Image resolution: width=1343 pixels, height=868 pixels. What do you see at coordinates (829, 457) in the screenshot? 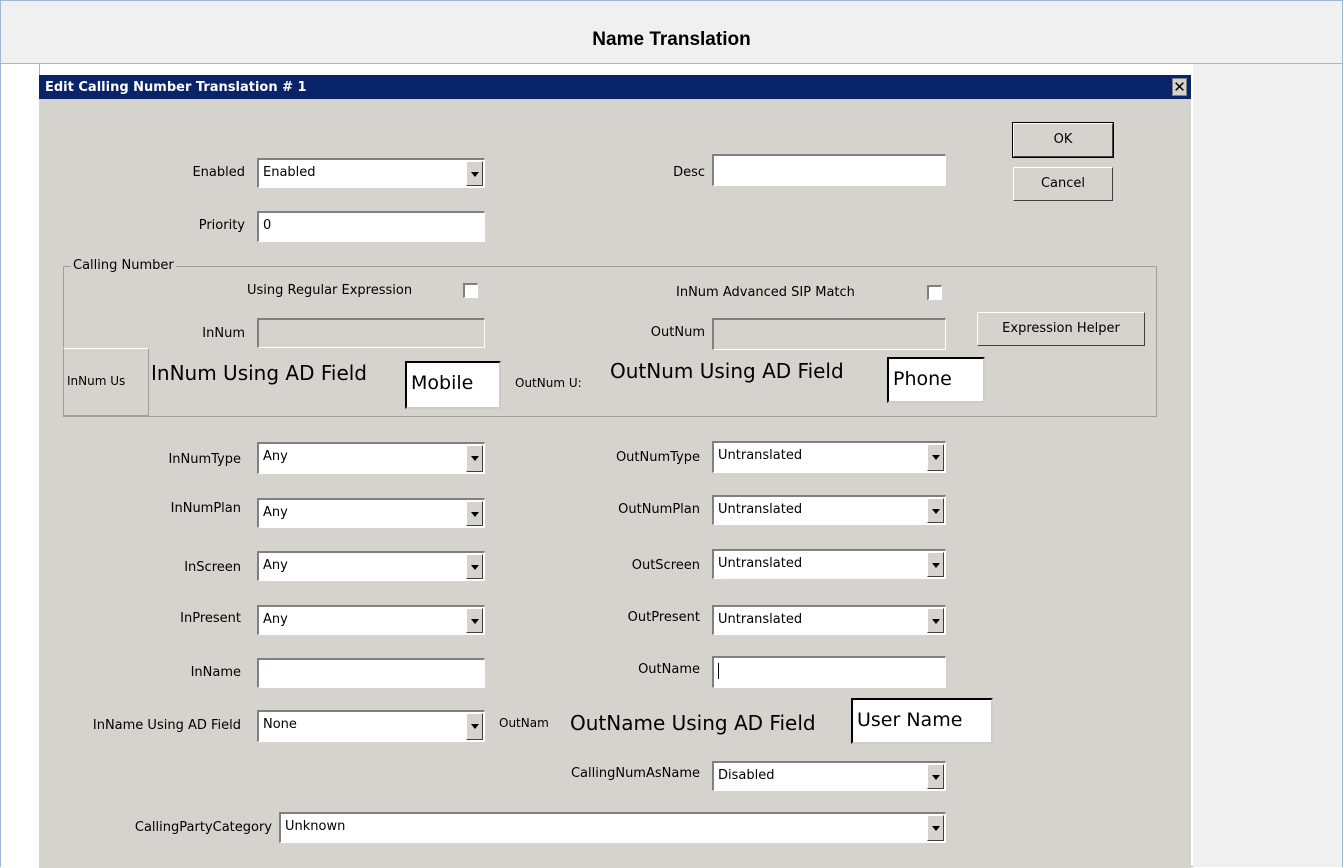
I see `outnumtype-select: Untranslated` at bounding box center [829, 457].